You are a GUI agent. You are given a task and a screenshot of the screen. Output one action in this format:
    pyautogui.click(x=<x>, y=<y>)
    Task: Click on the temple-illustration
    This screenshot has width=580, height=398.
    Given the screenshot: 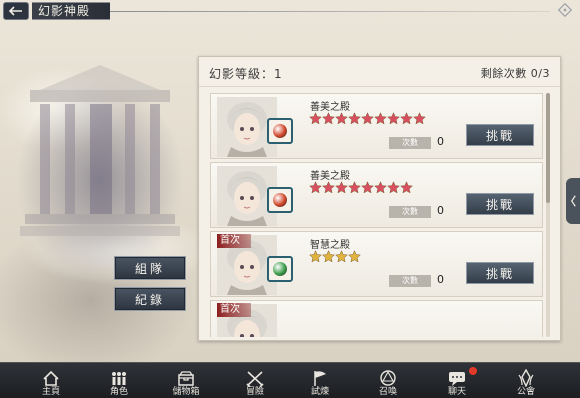 What is the action you would take?
    pyautogui.click(x=100, y=160)
    